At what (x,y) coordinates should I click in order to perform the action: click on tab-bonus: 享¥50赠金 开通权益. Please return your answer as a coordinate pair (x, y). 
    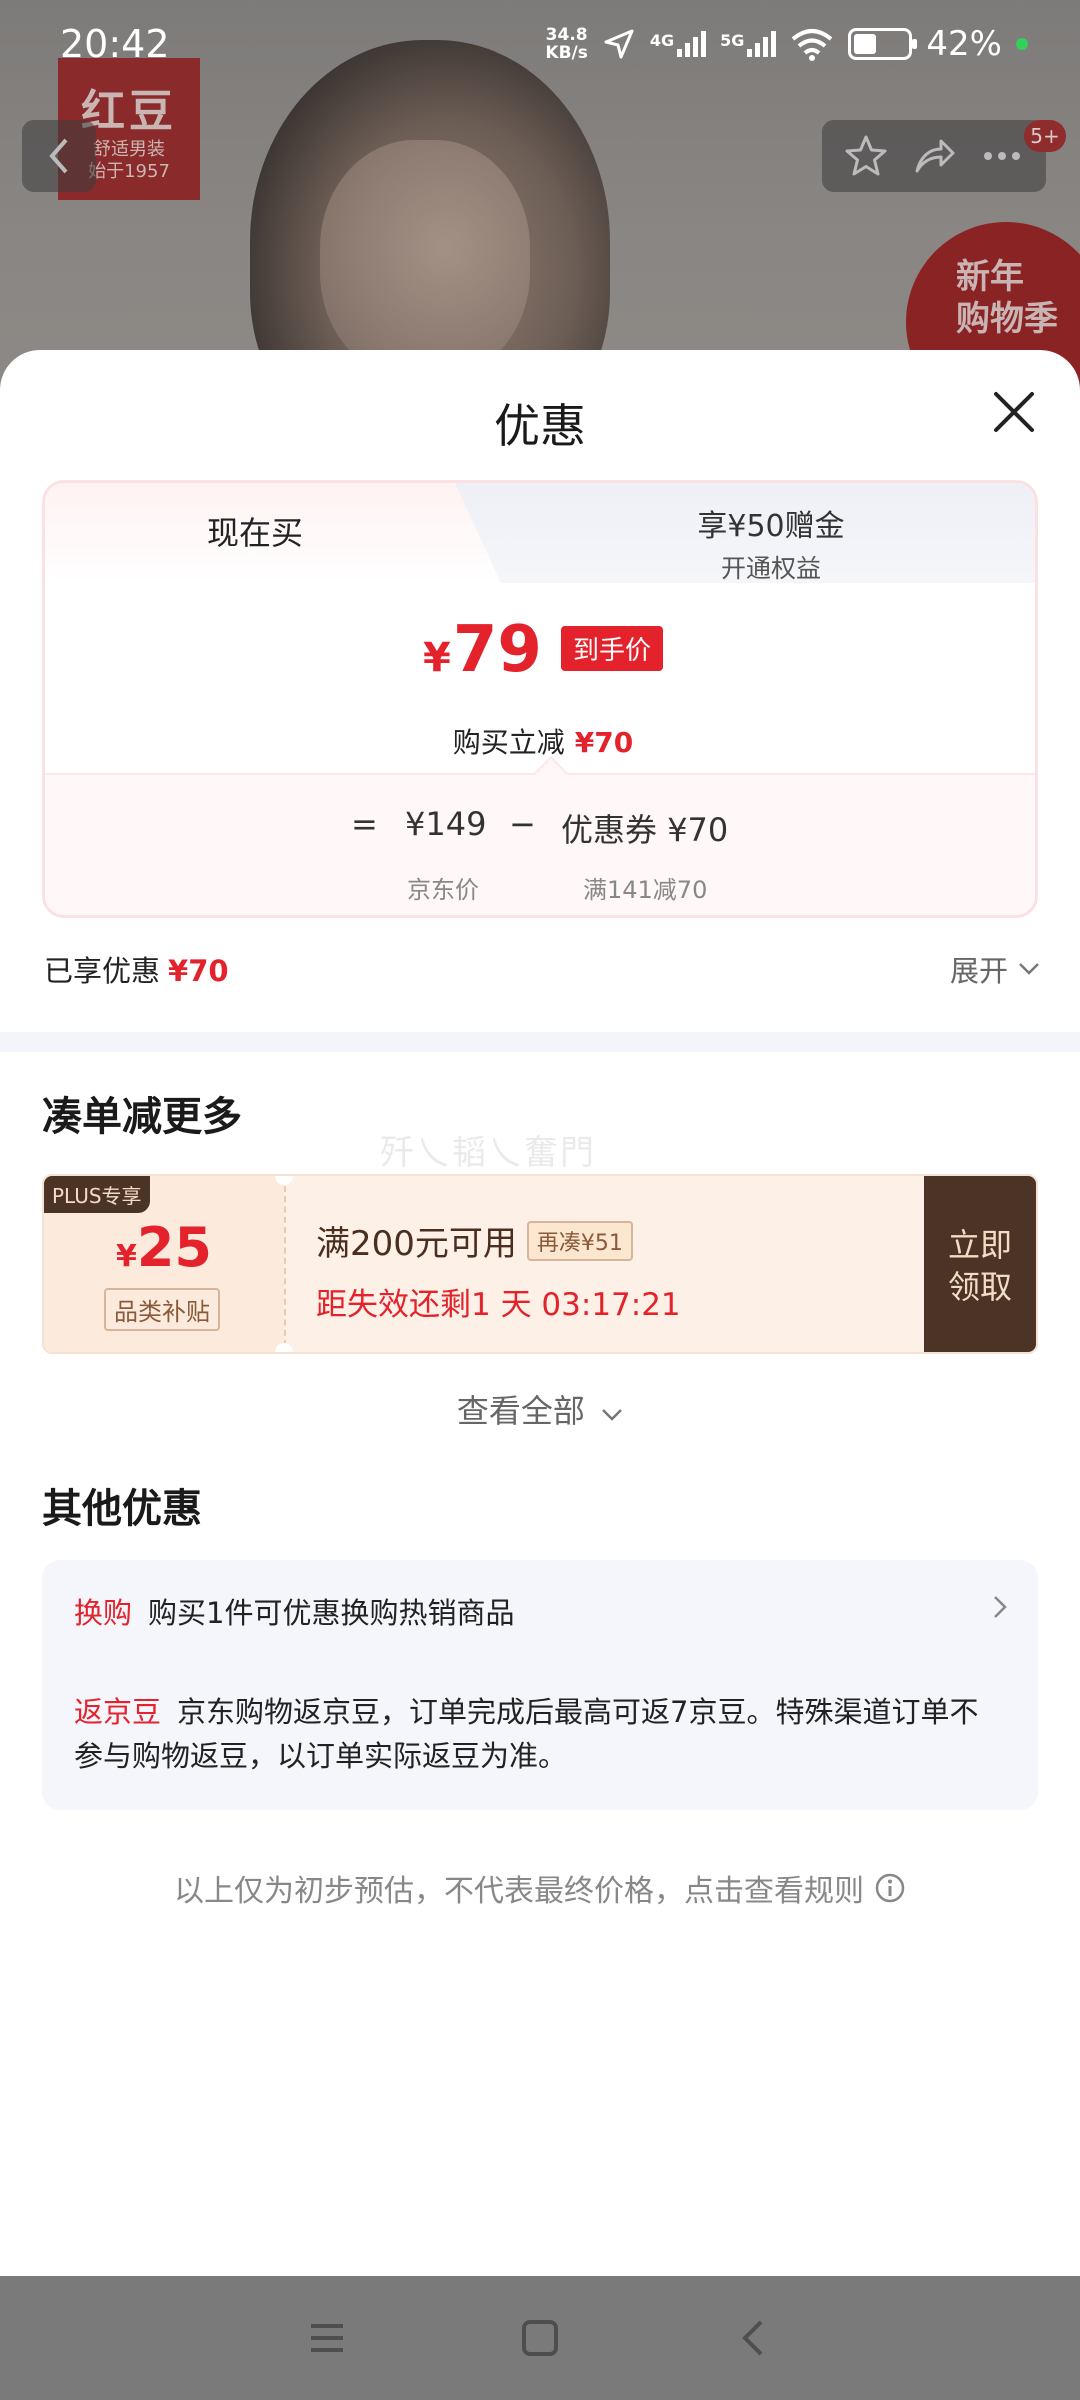
    Looking at the image, I should click on (768, 543).